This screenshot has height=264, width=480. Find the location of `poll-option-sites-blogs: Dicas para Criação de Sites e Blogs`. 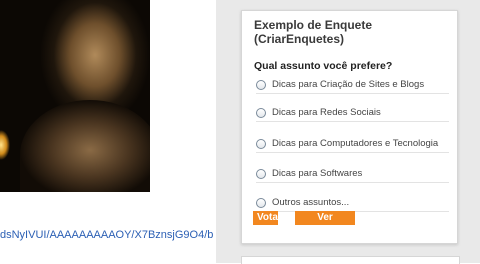

poll-option-sites-blogs: Dicas para Criação de Sites e Blogs is located at coordinates (352, 85).